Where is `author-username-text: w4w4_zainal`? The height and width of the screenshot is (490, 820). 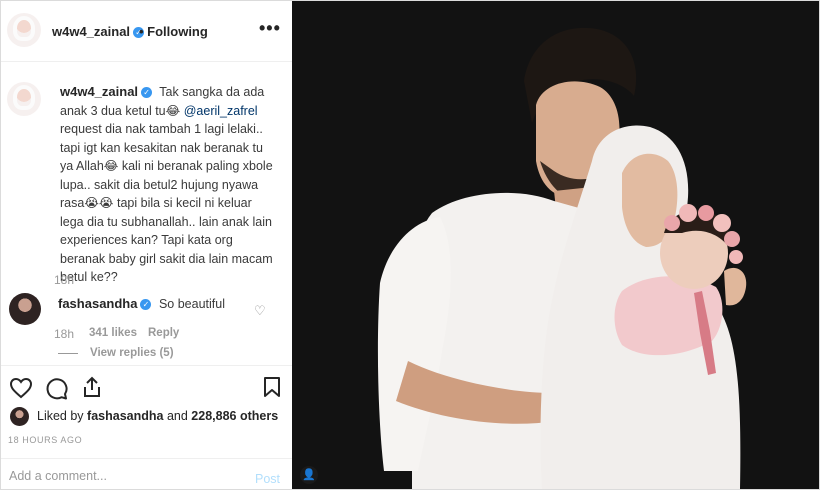 author-username-text: w4w4_zainal is located at coordinates (91, 31).